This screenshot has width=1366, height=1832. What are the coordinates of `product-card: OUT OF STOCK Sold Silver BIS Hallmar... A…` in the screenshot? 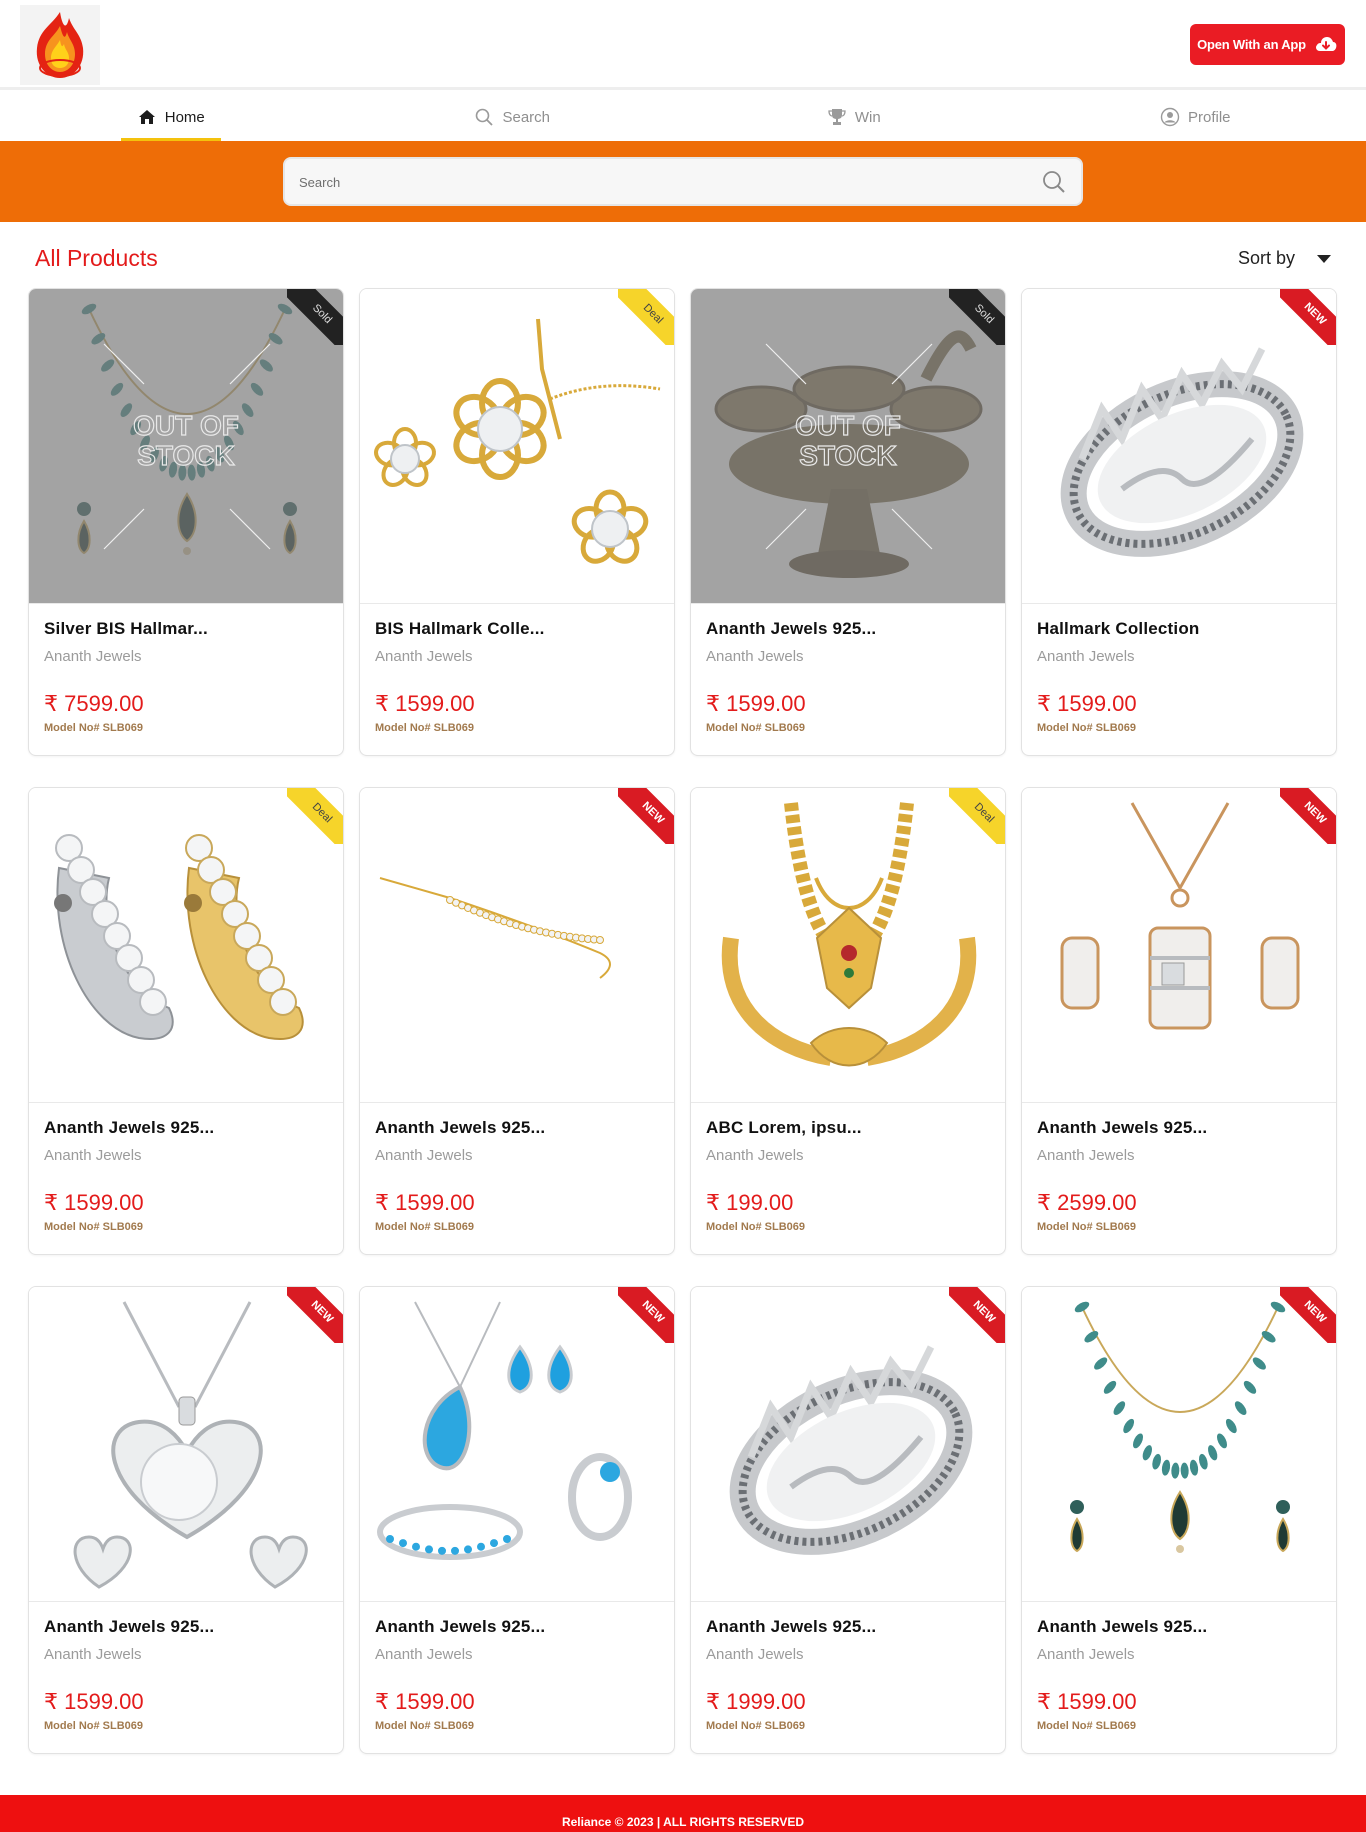 It's located at (186, 522).